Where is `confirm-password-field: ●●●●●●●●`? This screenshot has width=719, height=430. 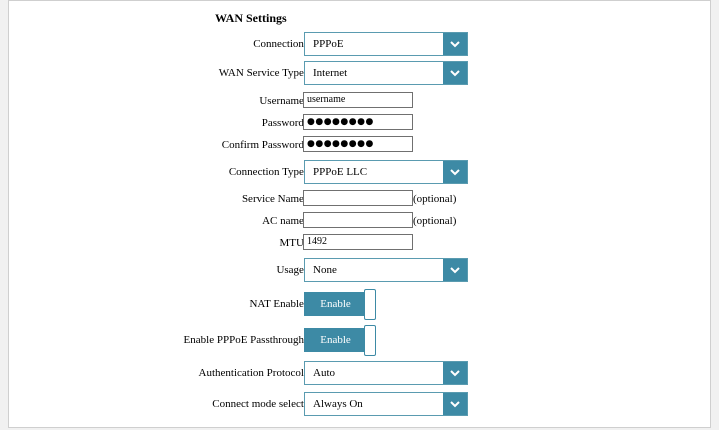
confirm-password-field: ●●●●●●●● is located at coordinates (358, 144).